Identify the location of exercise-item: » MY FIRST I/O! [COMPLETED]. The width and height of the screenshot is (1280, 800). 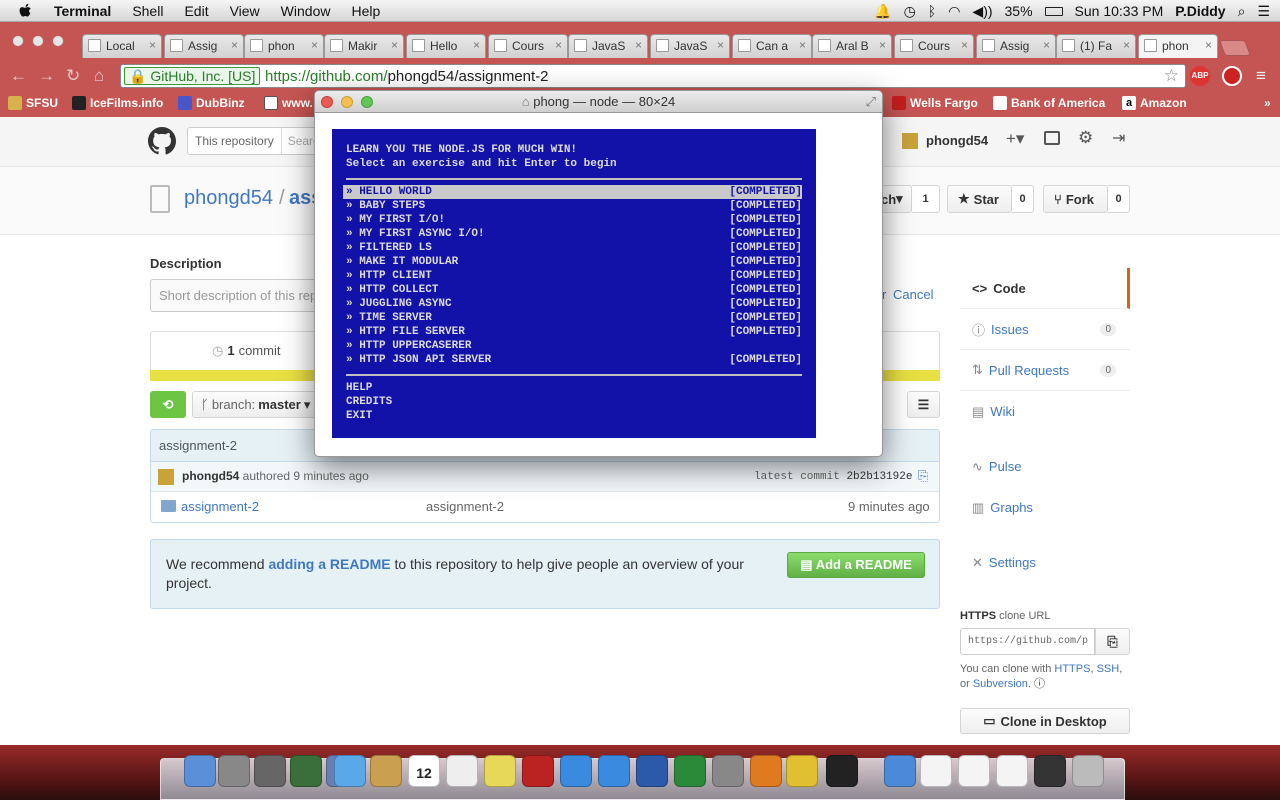
(572, 220).